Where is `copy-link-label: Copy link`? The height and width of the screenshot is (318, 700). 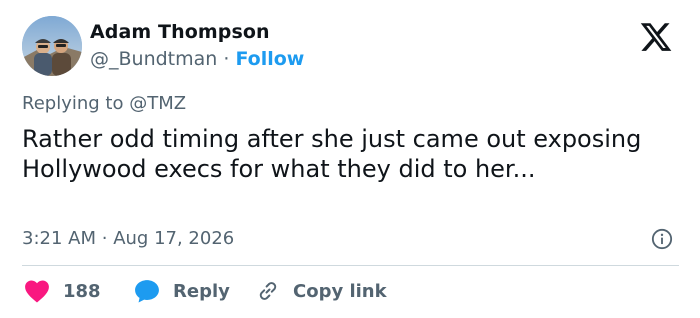 copy-link-label: Copy link is located at coordinates (340, 291).